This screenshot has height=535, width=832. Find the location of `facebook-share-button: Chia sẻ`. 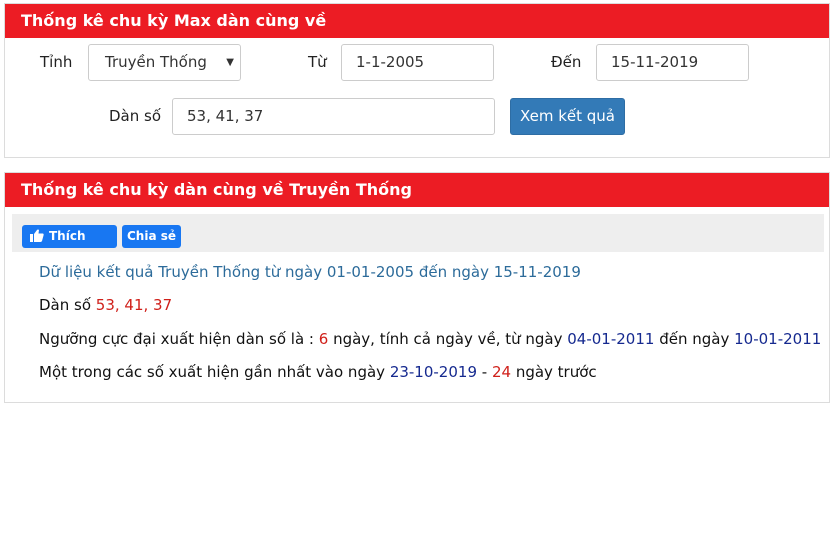

facebook-share-button: Chia sẻ is located at coordinates (151, 236).